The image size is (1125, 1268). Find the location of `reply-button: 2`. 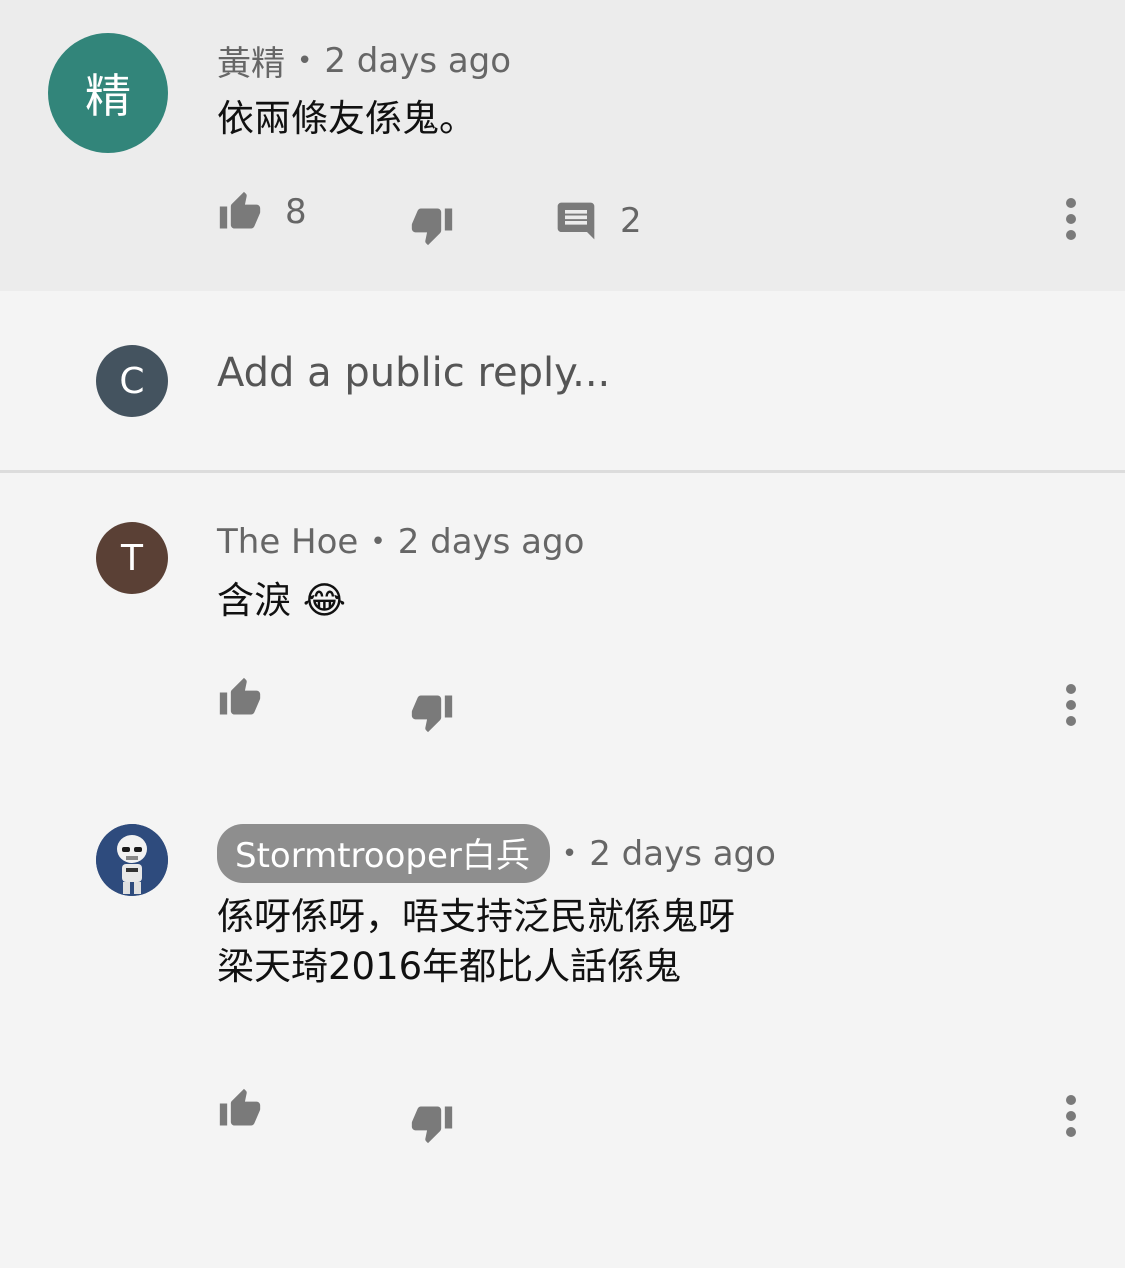

reply-button: 2 is located at coordinates (598, 221).